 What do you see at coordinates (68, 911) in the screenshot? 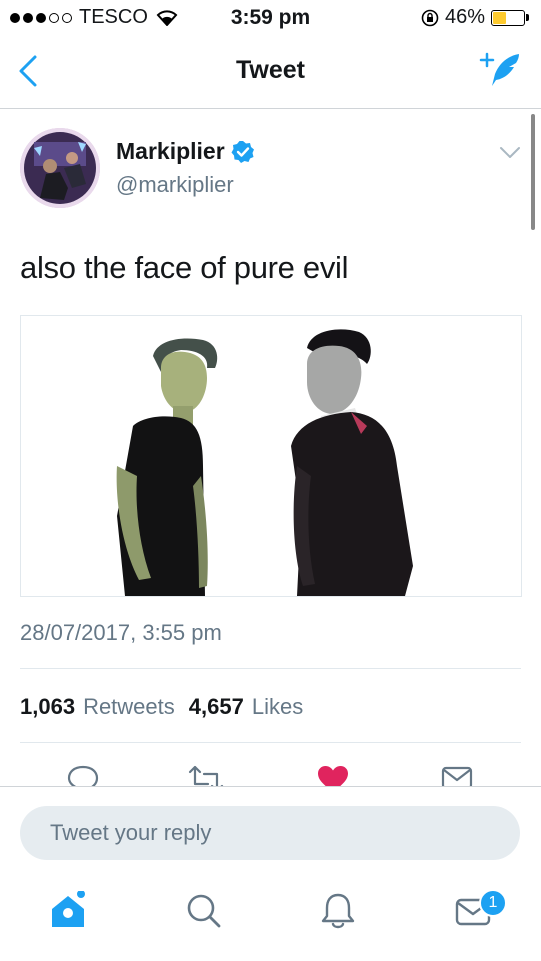
I see `home-icon` at bounding box center [68, 911].